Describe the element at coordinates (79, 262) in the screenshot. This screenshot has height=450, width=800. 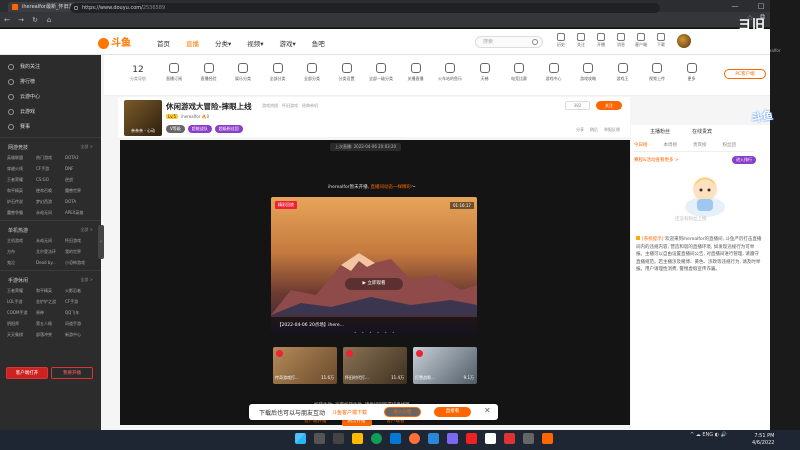
I see `sidebar-game-link: 小恐怖游戏` at that location.